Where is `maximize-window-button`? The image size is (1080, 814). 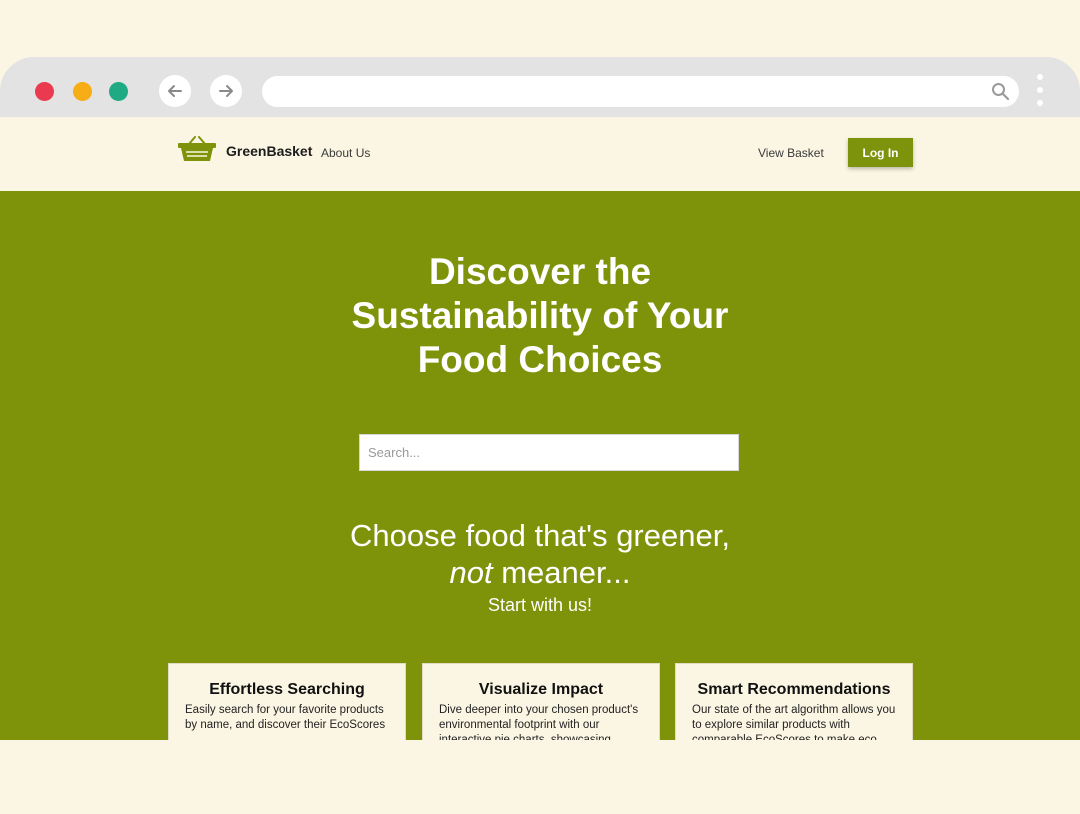
maximize-window-button is located at coordinates (118, 91).